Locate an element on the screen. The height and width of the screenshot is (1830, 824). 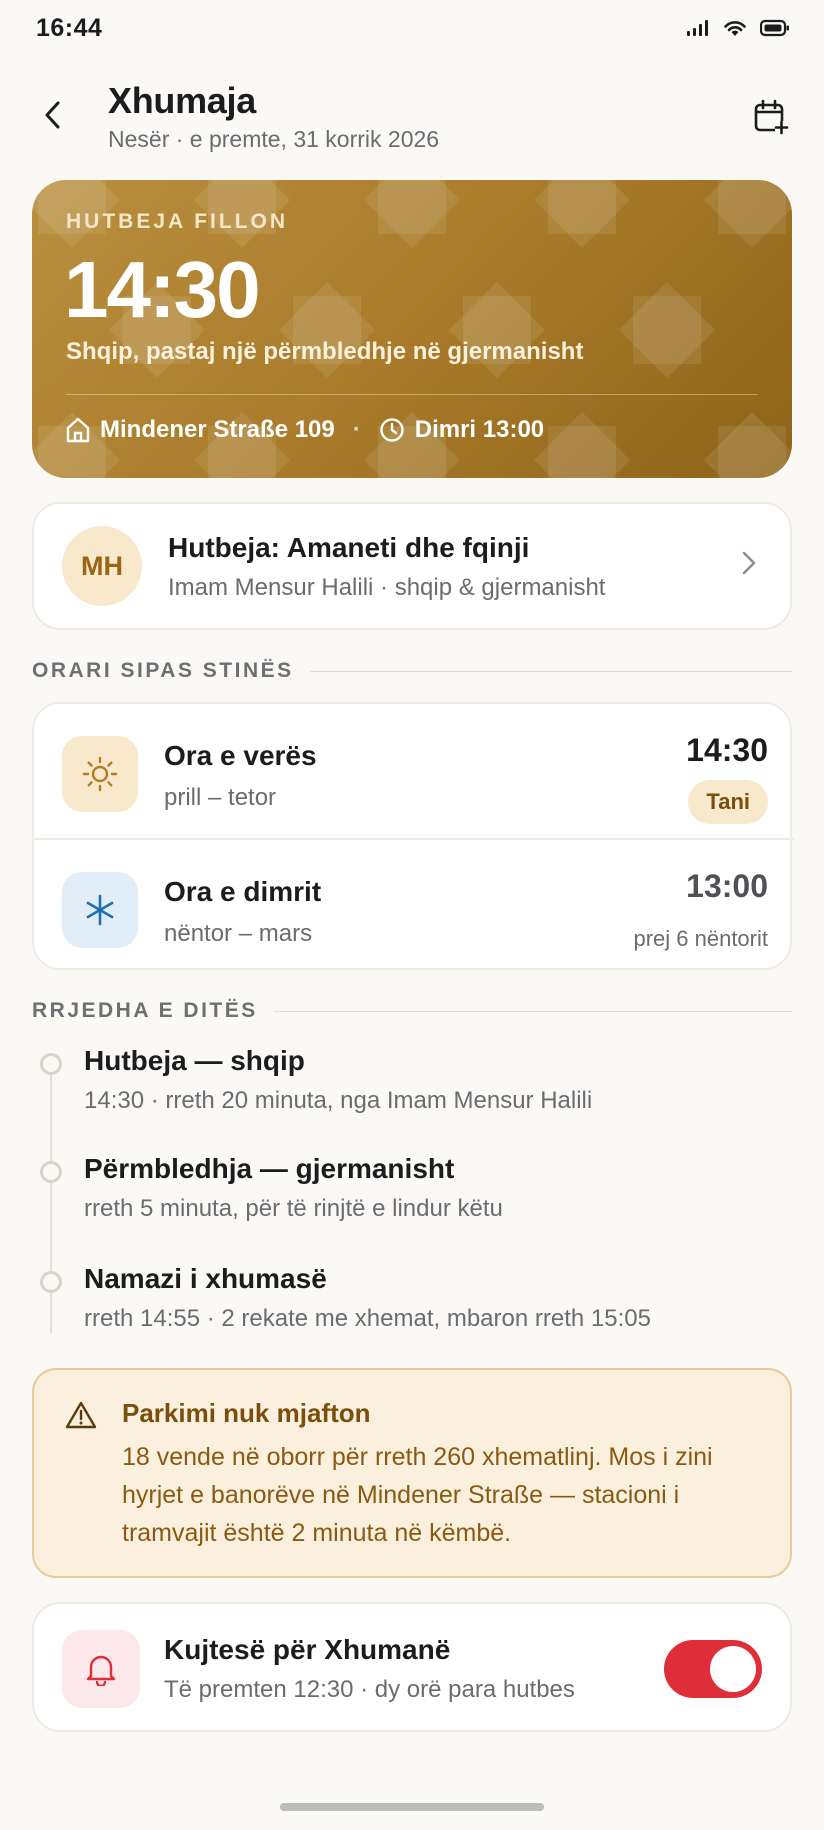
winter-note: prej 6 nëntorit is located at coordinates (700, 938).